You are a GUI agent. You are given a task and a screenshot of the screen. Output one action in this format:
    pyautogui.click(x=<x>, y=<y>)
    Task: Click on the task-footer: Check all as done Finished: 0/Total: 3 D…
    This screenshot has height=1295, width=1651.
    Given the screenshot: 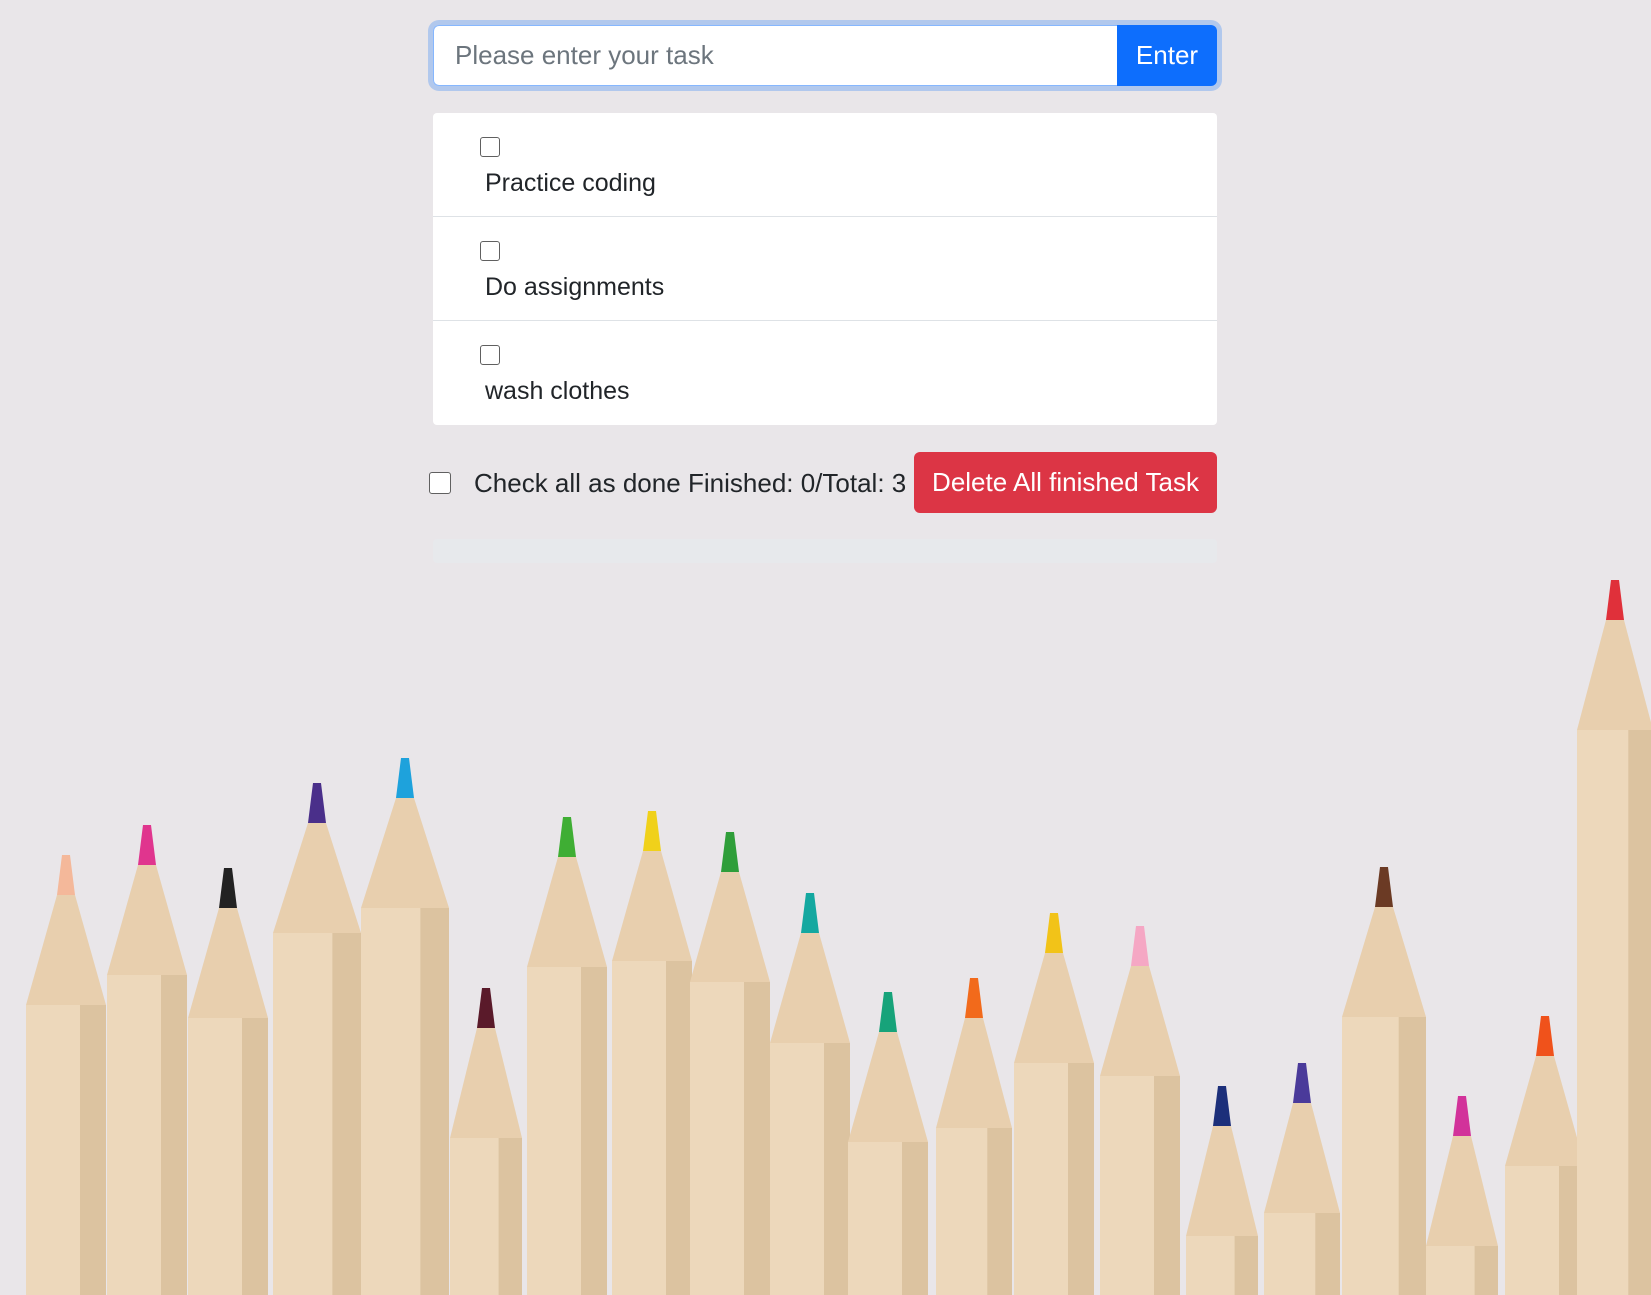 What is the action you would take?
    pyautogui.click(x=823, y=482)
    